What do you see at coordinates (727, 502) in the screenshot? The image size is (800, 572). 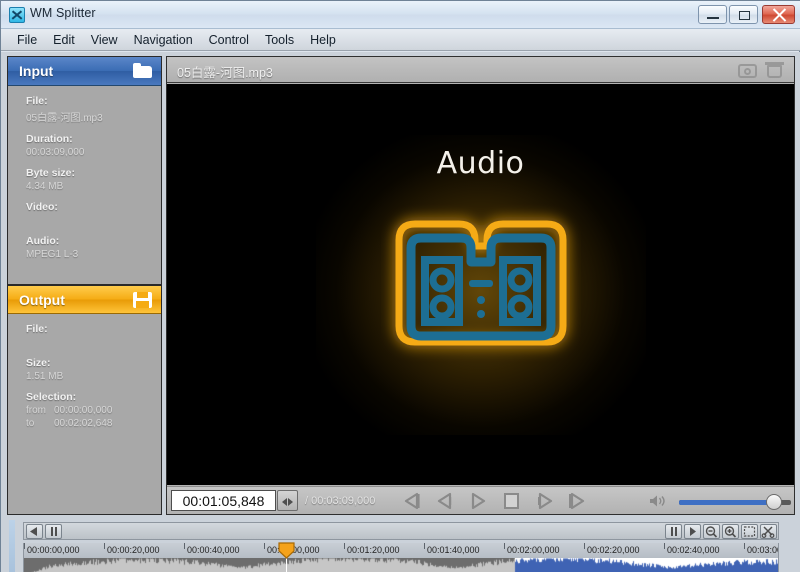 I see `volume-slider-fill` at bounding box center [727, 502].